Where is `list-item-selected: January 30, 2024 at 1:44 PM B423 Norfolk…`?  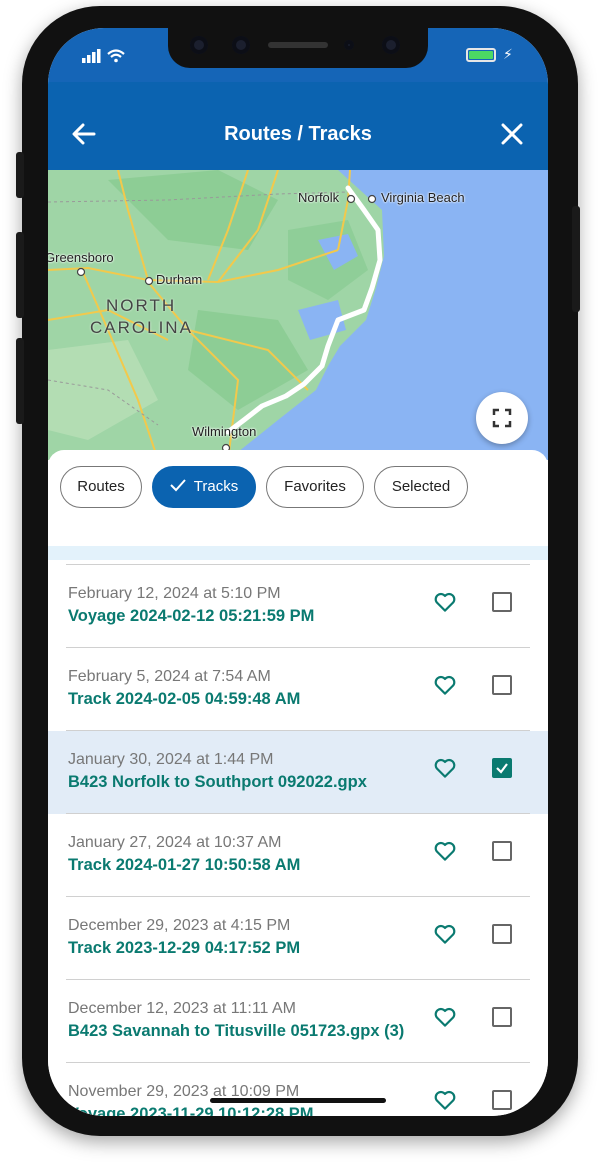
list-item-selected: January 30, 2024 at 1:44 PM B423 Norfolk… is located at coordinates (298, 772).